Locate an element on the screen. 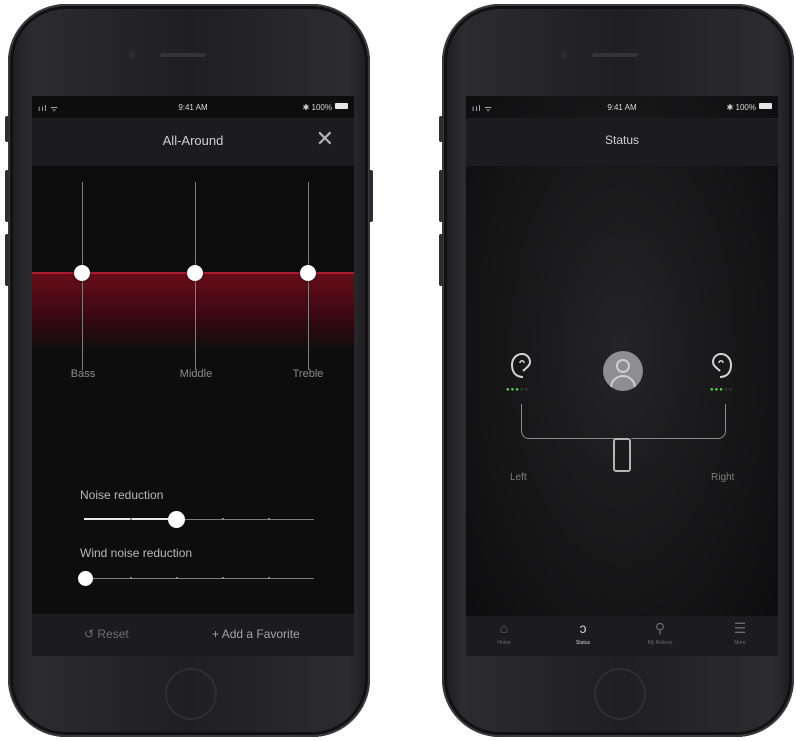  tab-bar: ⌂ Home ↄ Status ⚲ My Relieve ☰ More is located at coordinates (622, 636).